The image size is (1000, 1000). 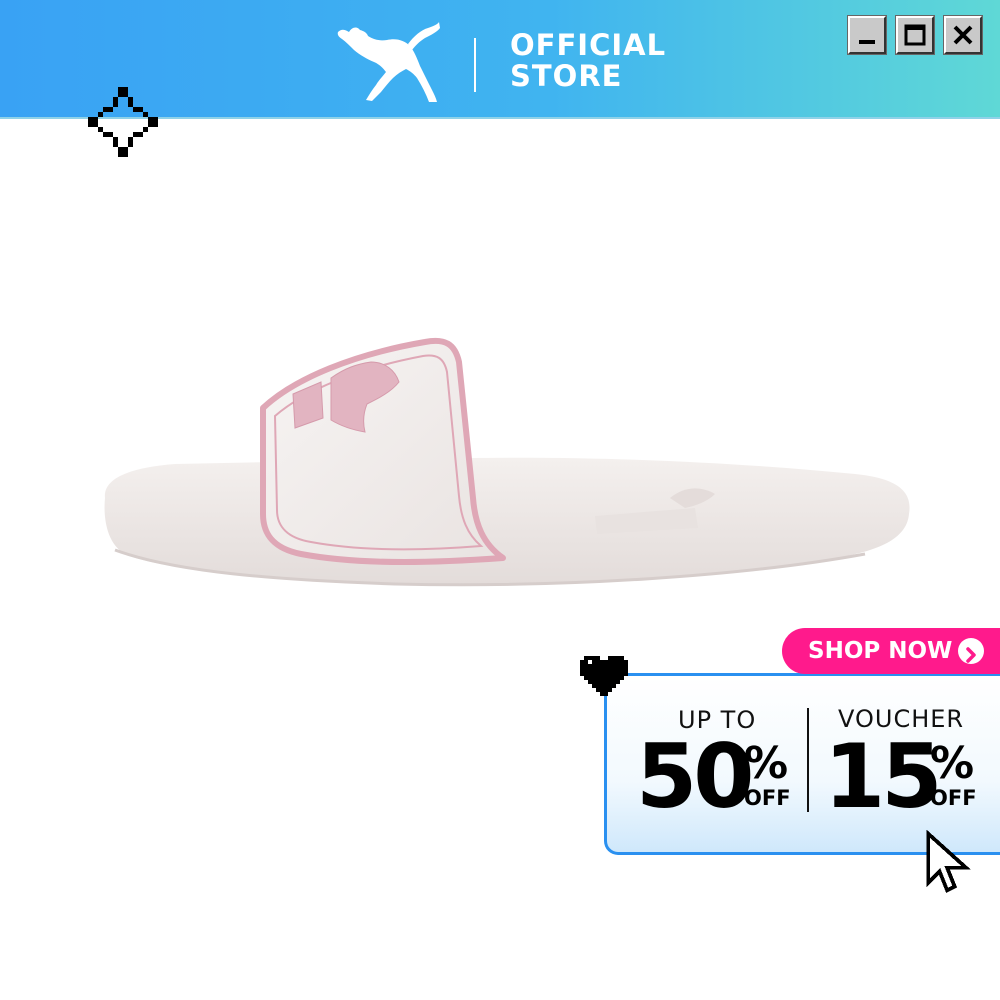 I want to click on minimize-button, so click(x=867, y=35).